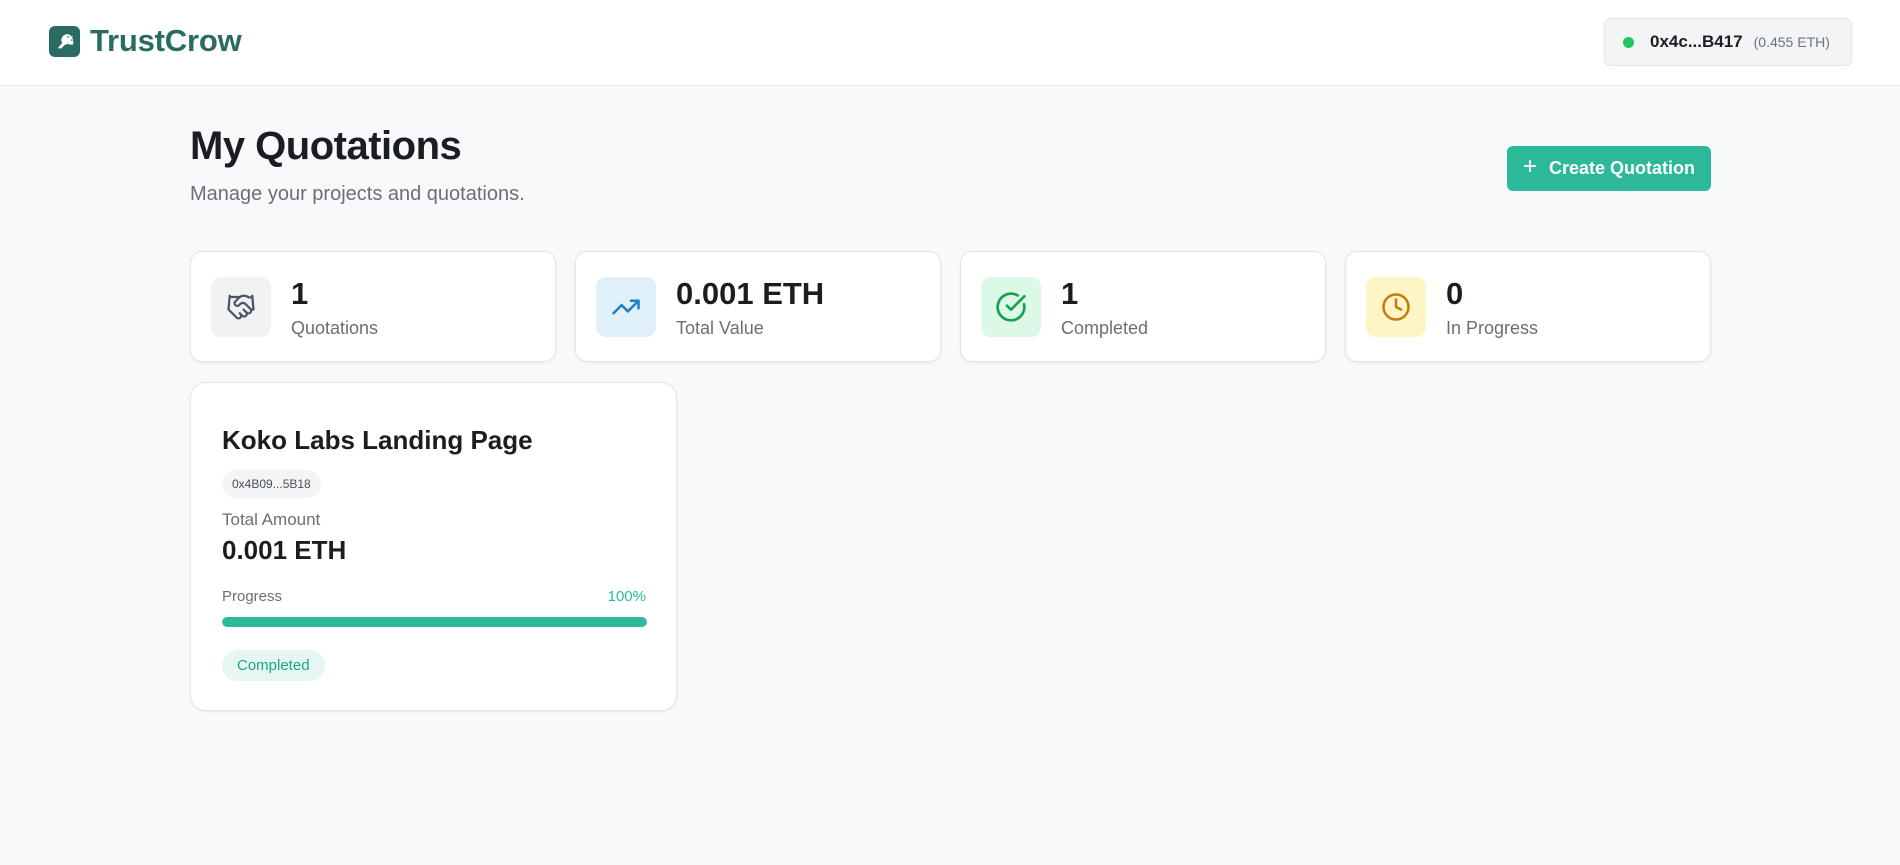  Describe the element at coordinates (273, 665) in the screenshot. I see `status-badge: Completed` at that location.